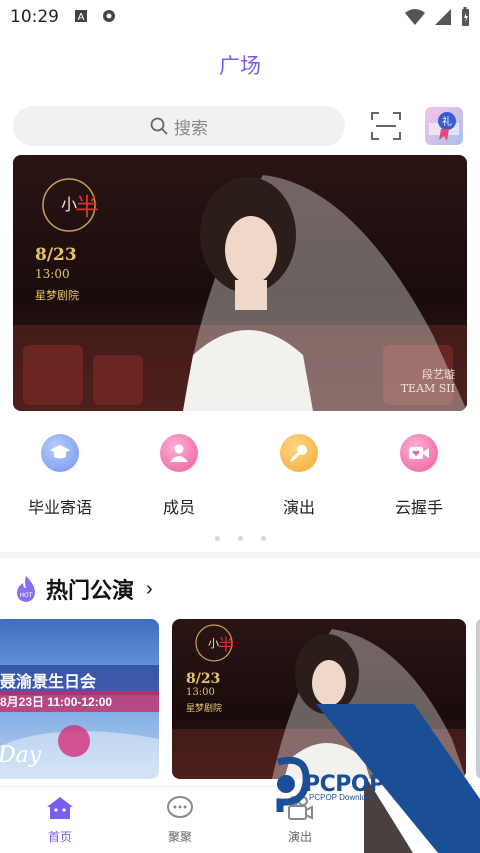 The image size is (480, 853). Describe the element at coordinates (90, 591) in the screenshot. I see `hot-section-title: 热门公演` at that location.